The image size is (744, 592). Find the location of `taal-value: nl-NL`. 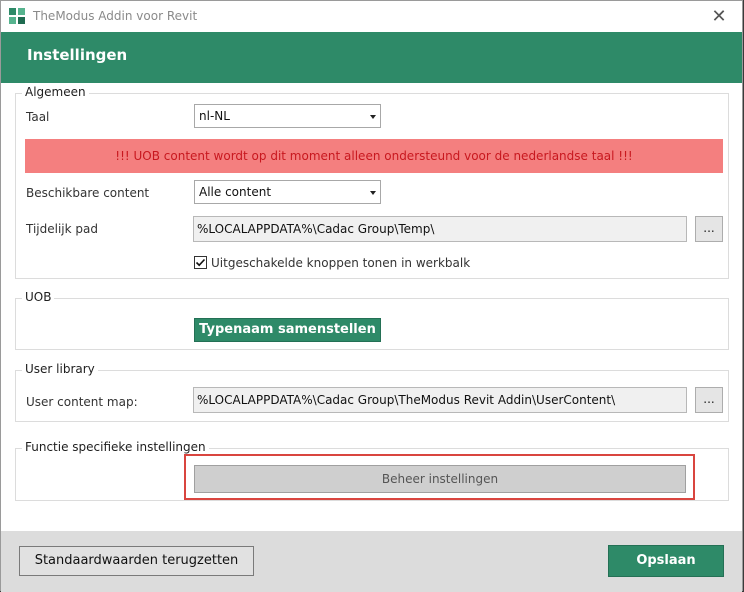

taal-value: nl-NL is located at coordinates (214, 116).